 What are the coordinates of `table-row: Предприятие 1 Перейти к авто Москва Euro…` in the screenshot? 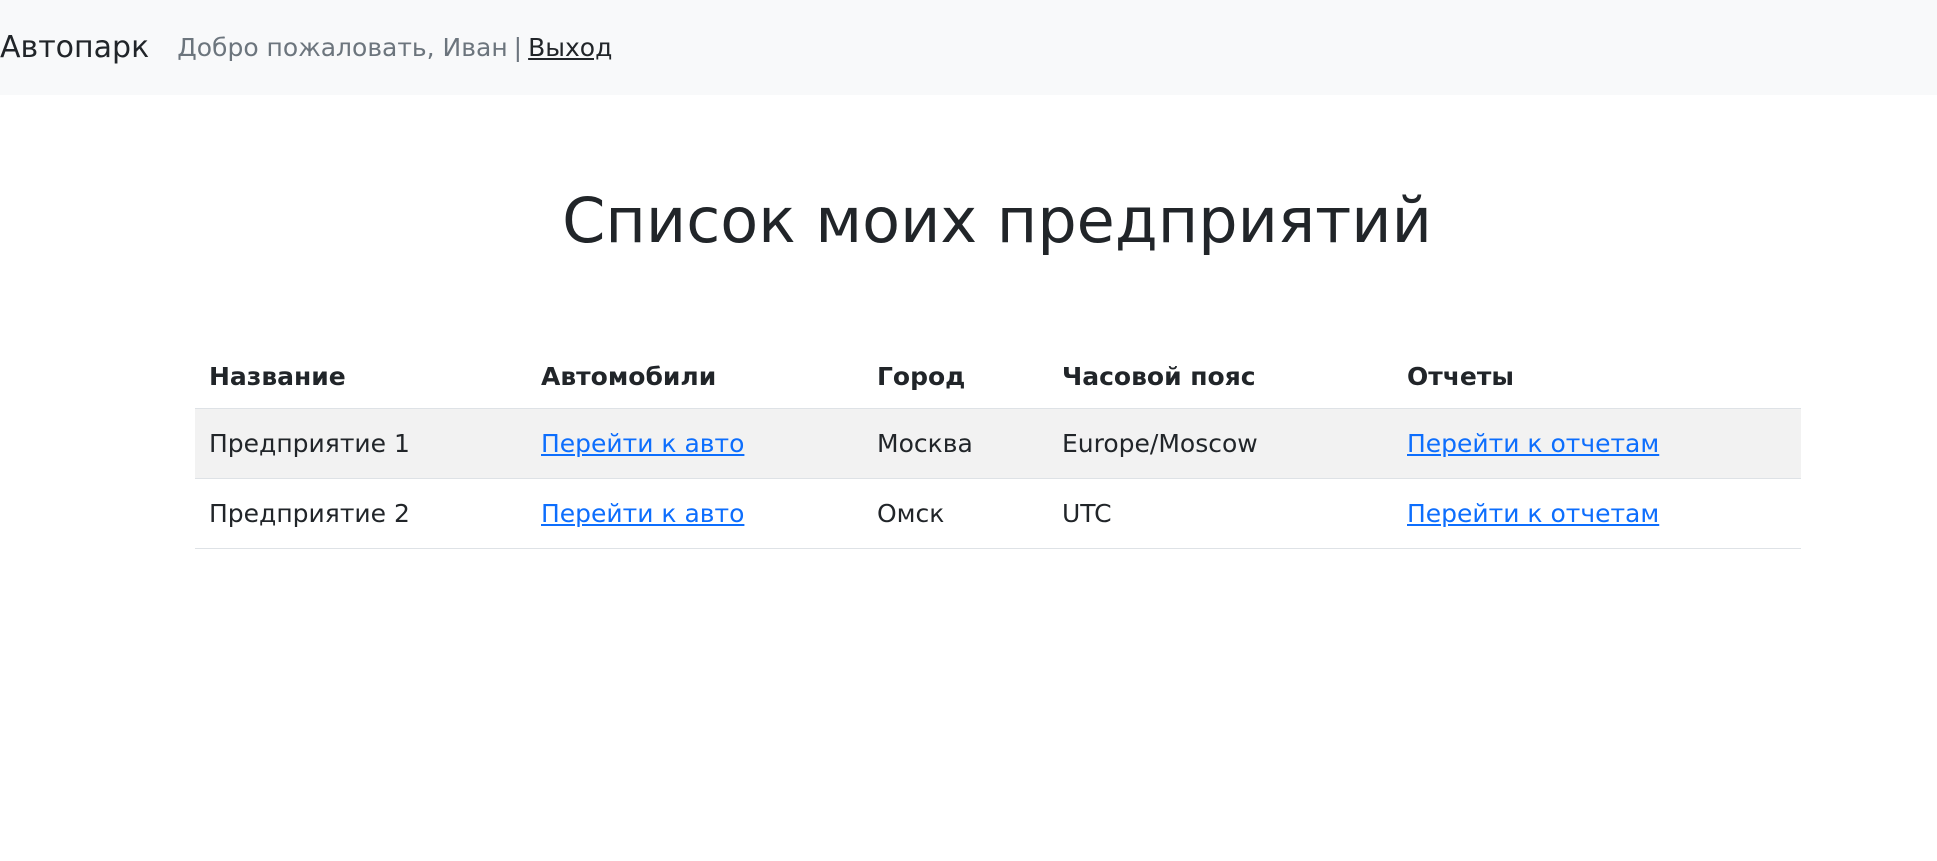 It's located at (998, 443).